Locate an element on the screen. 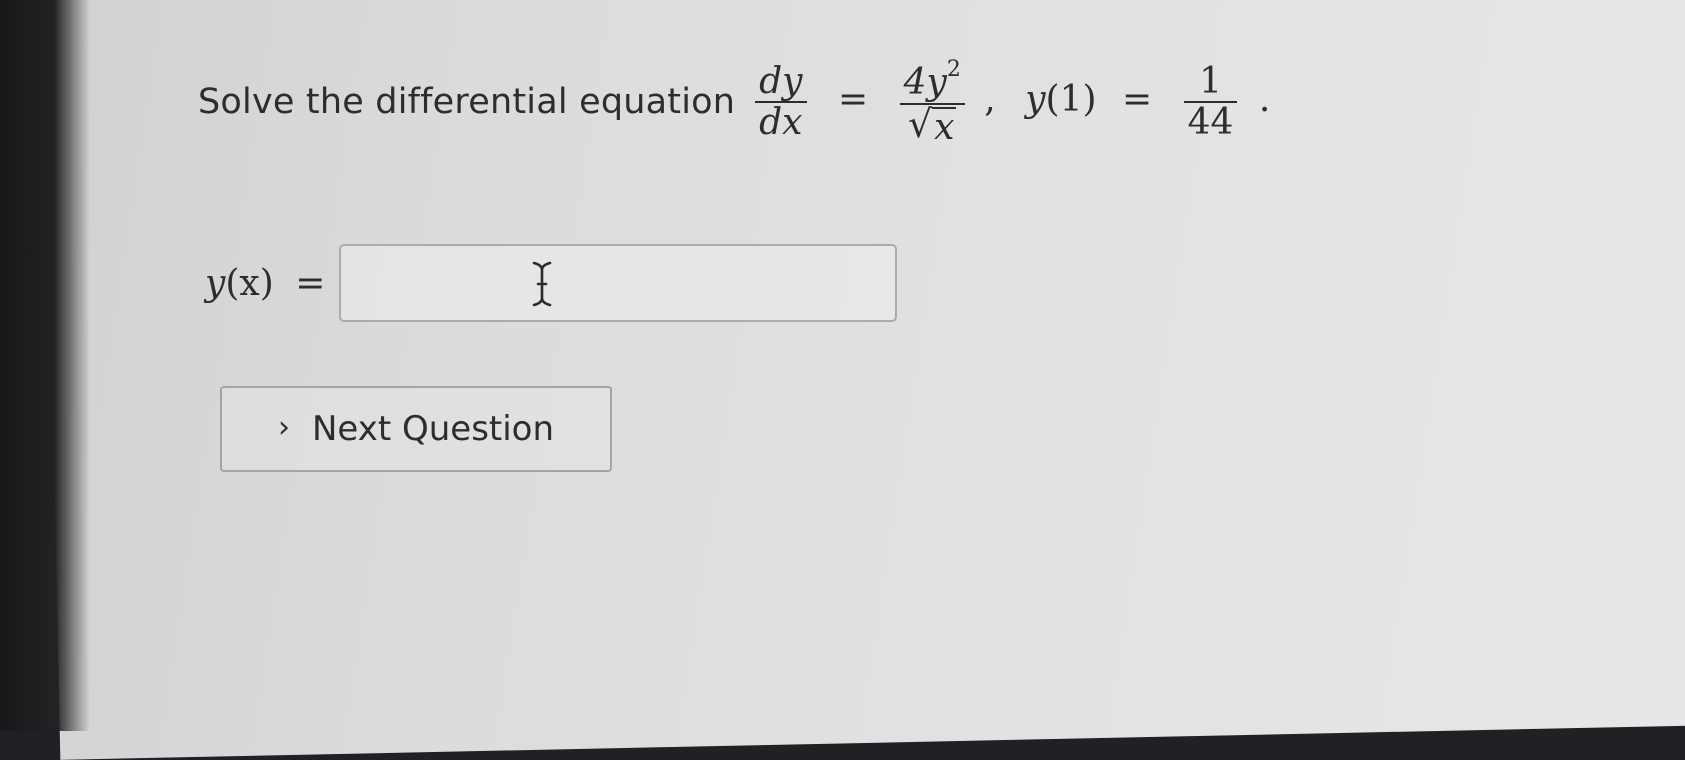  rhs-numerator: 4y2 is located at coordinates (932, 80).